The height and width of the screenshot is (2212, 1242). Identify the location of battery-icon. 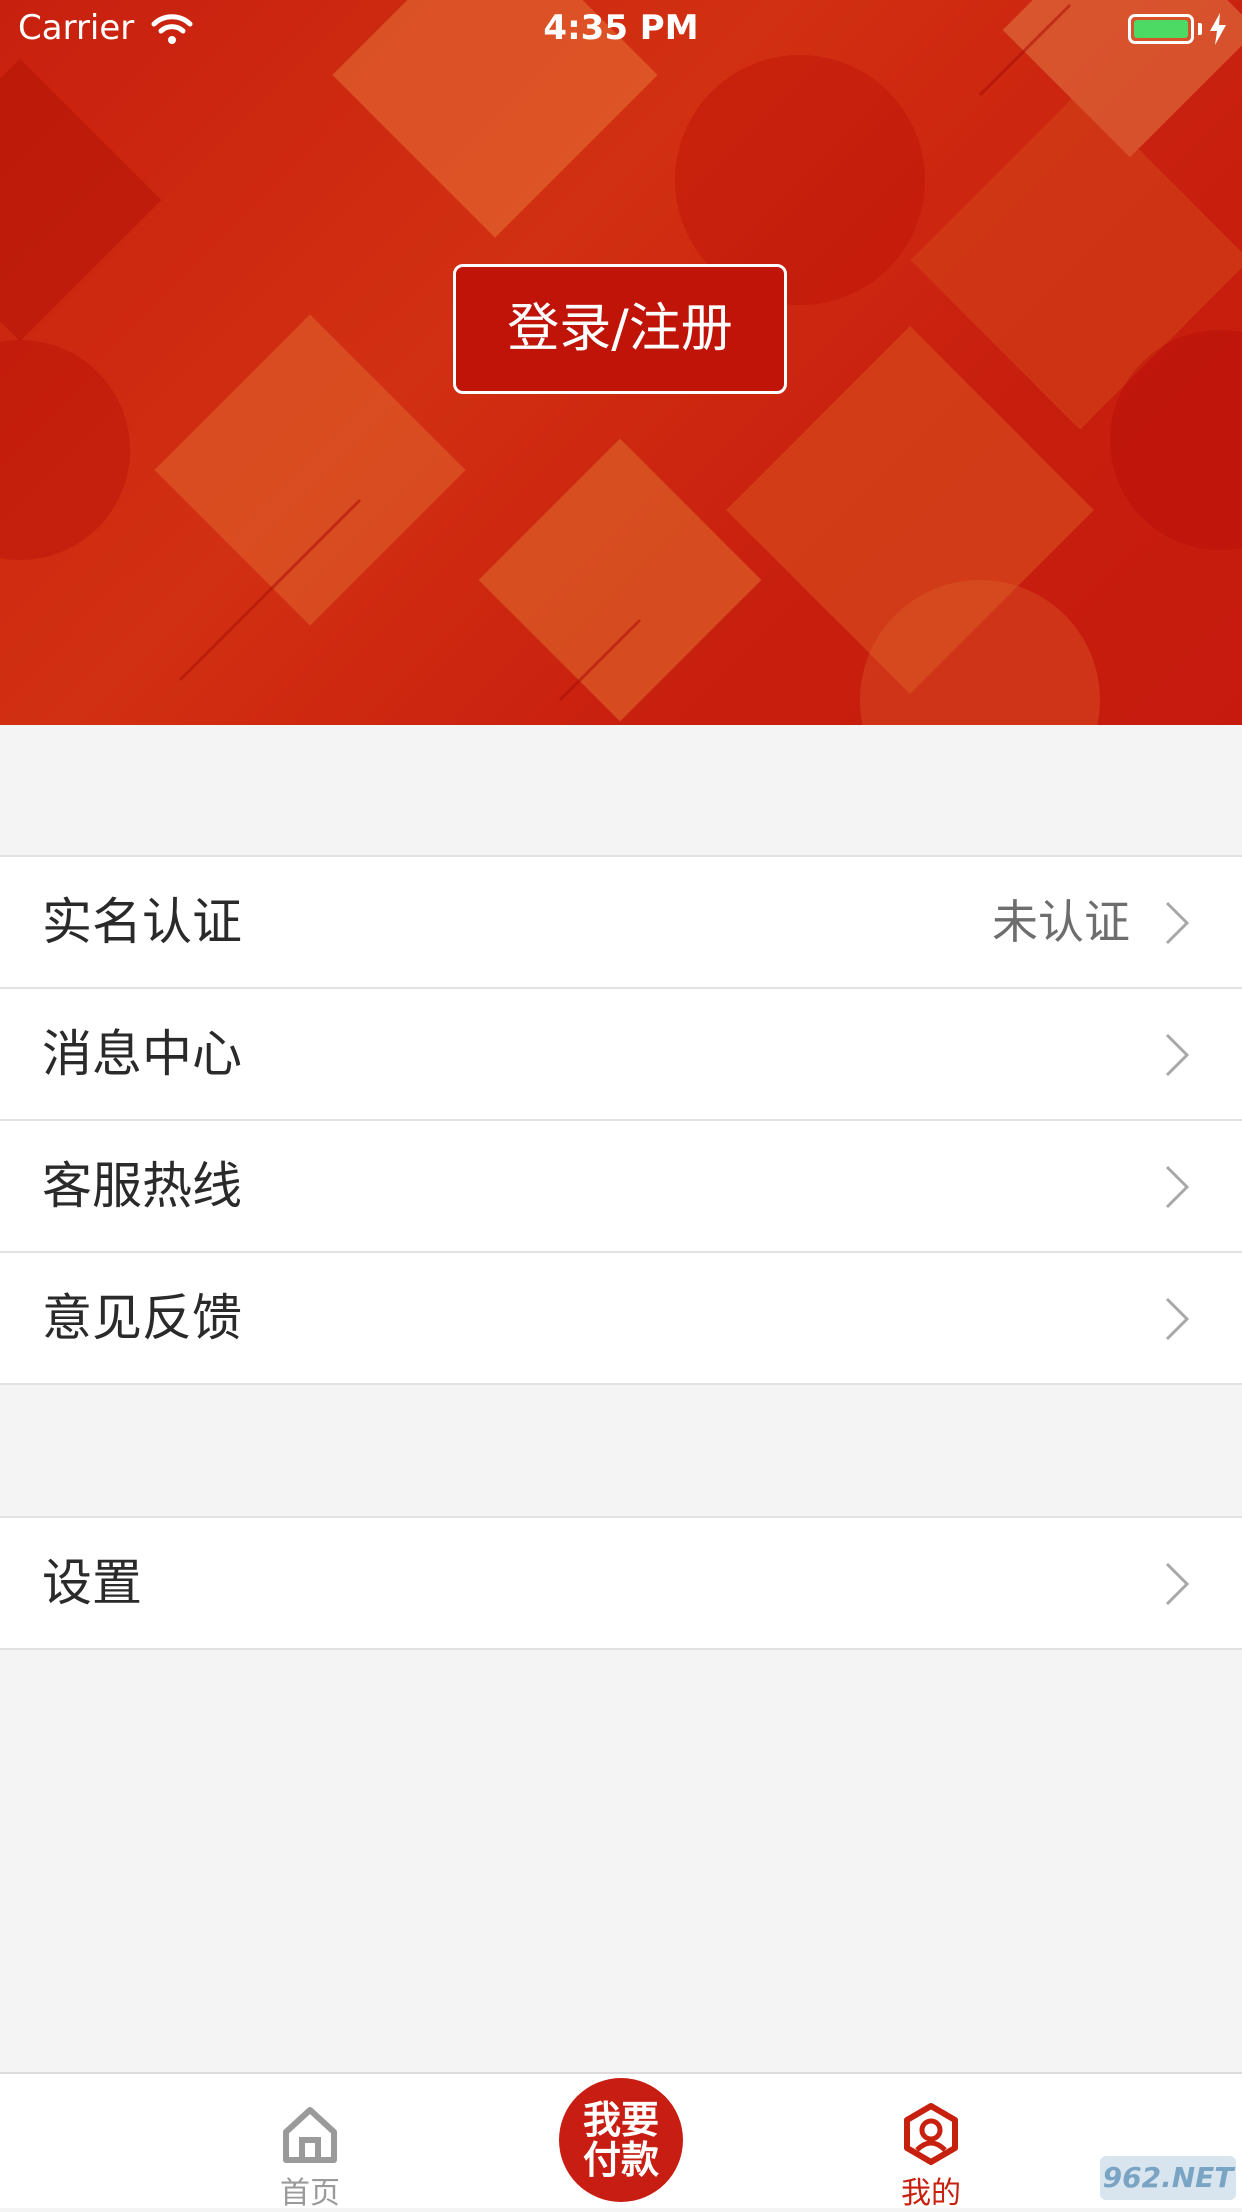
(1161, 29).